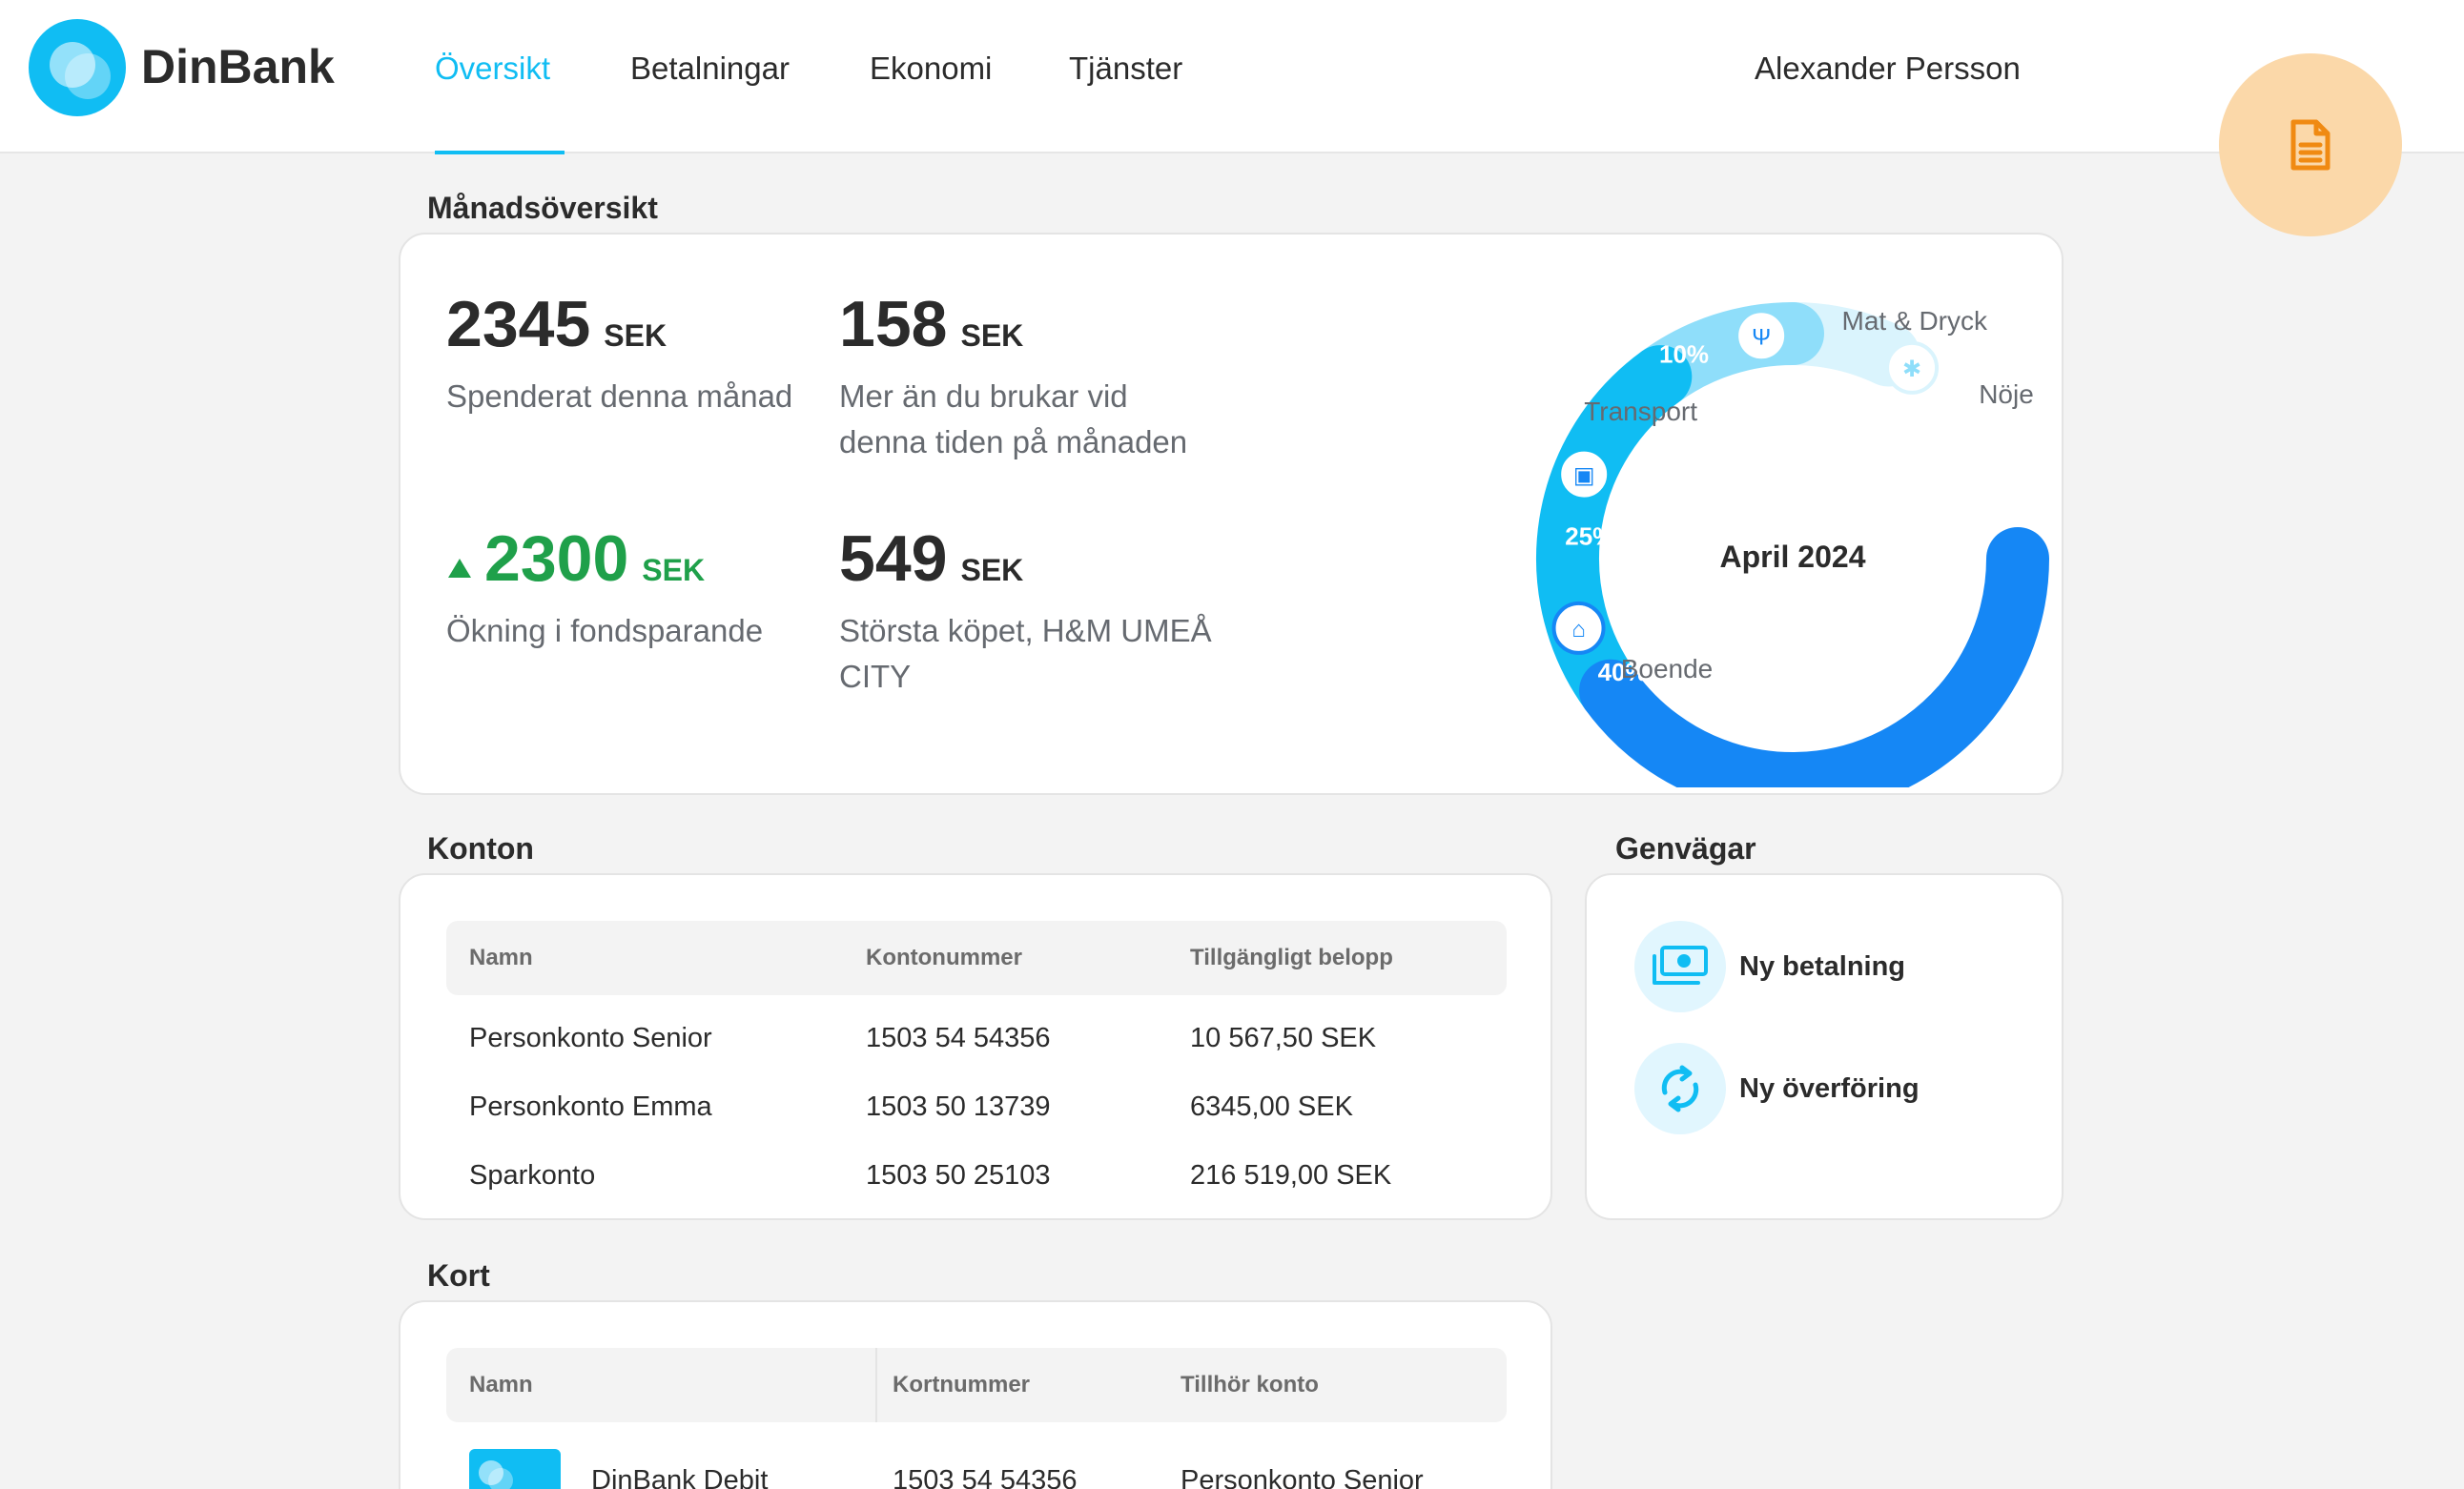 The image size is (2464, 1489). I want to click on accounts-table-header: Namn Kontonummer Tillgängligt belopp, so click(977, 958).